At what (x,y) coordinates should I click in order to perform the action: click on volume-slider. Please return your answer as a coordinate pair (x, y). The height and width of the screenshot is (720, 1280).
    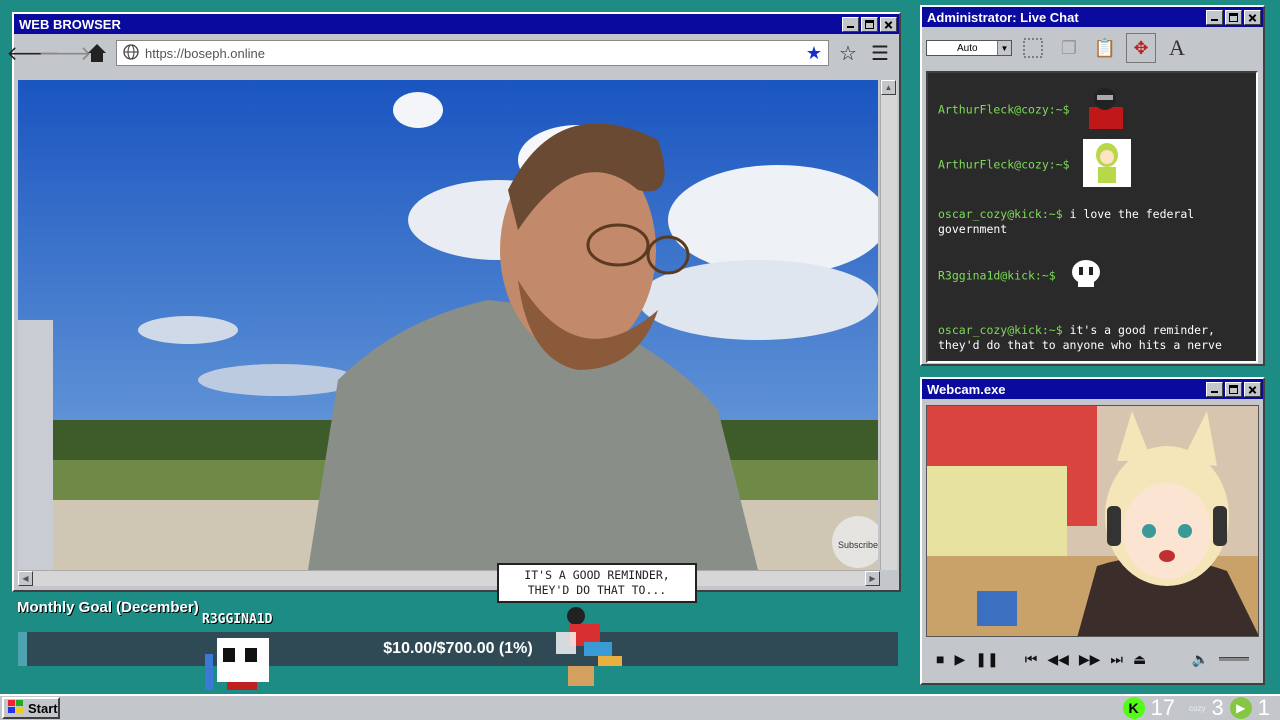
    Looking at the image, I should click on (1234, 659).